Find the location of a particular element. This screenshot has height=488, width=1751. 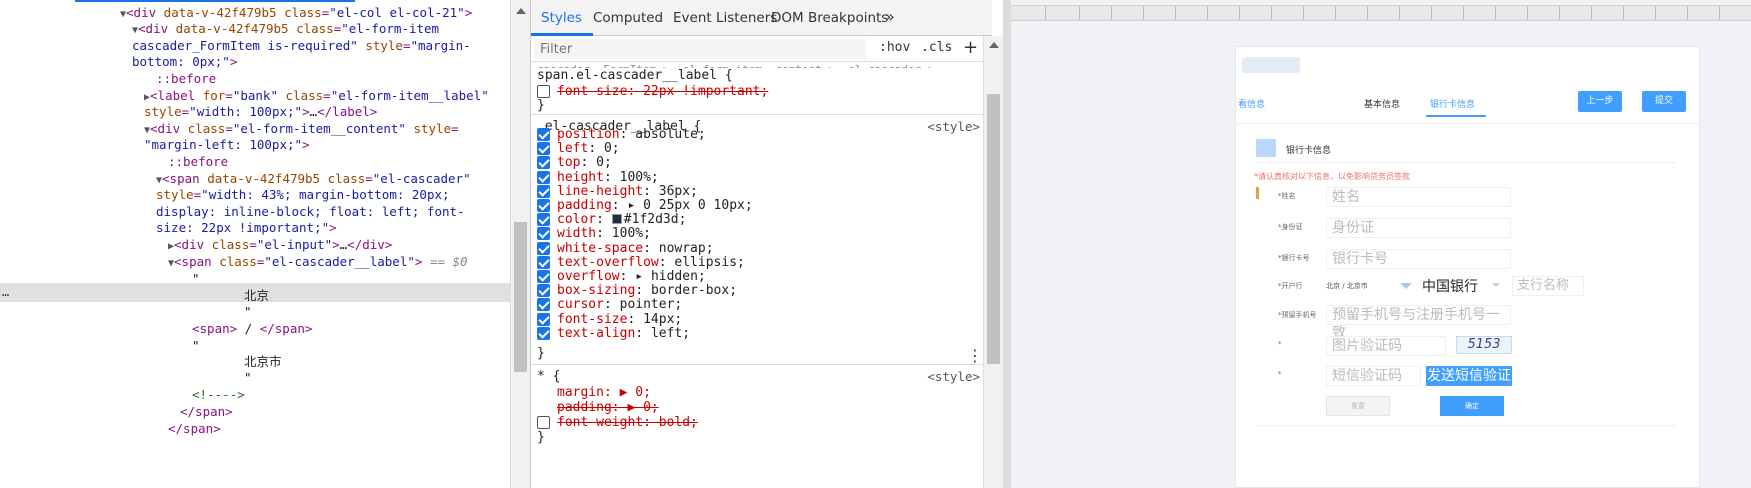

styles-scrollbar is located at coordinates (993, 262).